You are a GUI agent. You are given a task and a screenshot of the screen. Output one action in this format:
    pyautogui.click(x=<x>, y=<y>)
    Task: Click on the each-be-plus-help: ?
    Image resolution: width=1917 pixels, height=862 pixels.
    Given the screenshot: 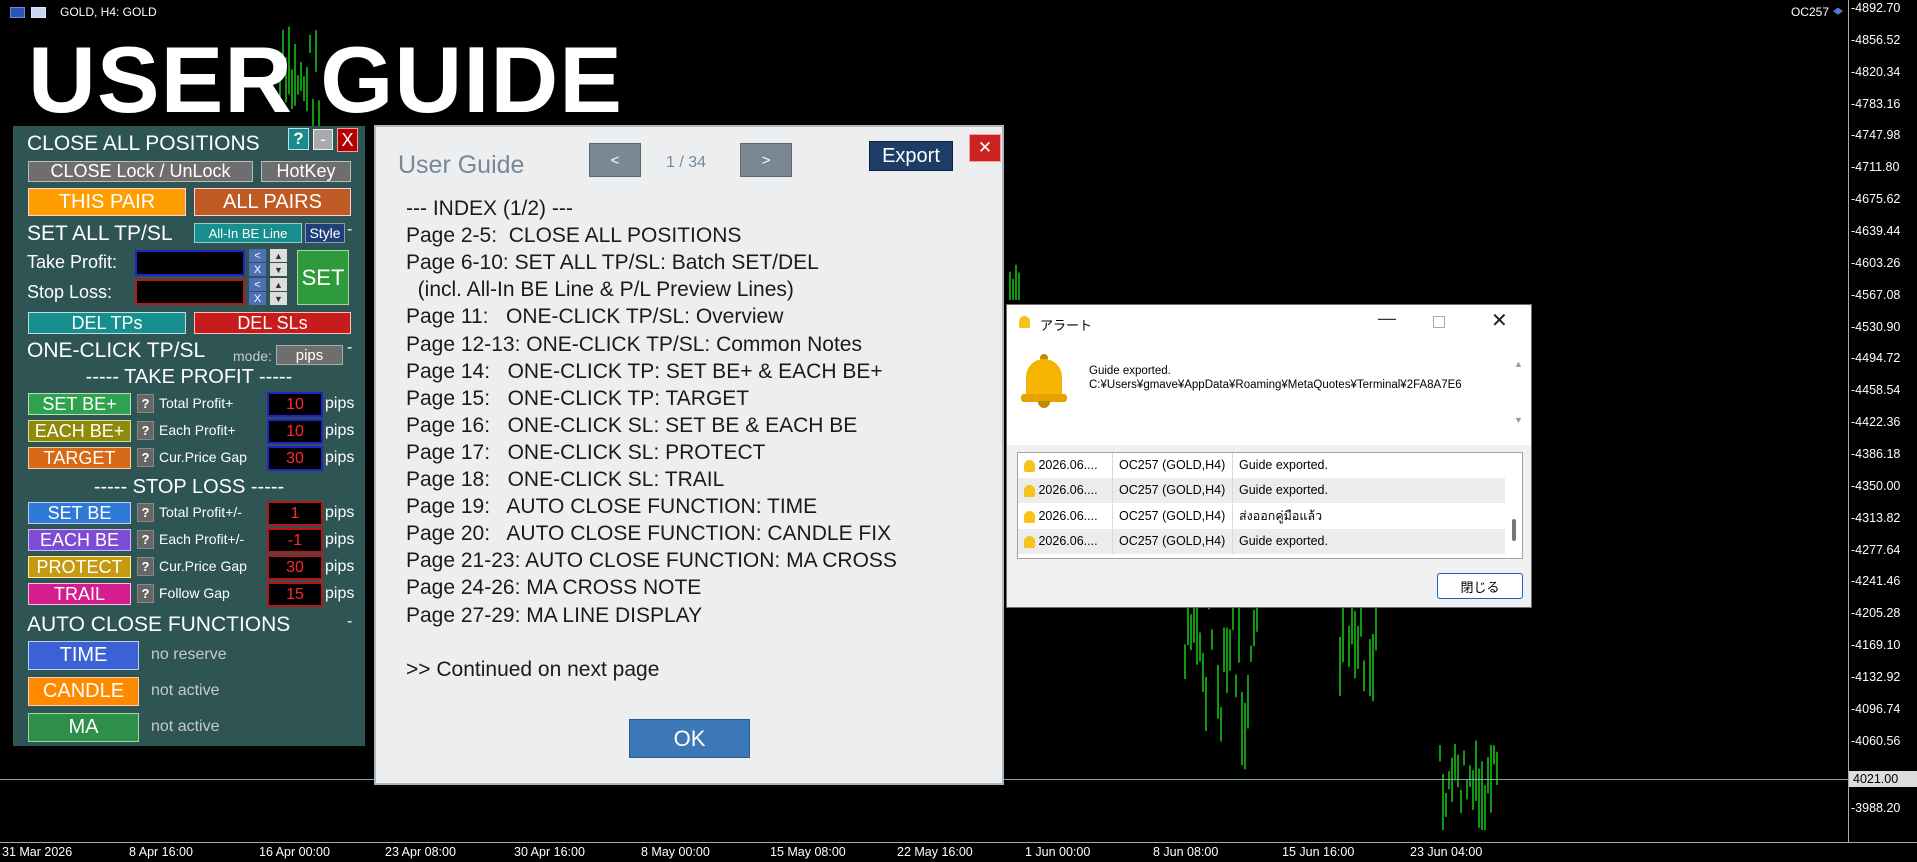 What is the action you would take?
    pyautogui.click(x=145, y=430)
    